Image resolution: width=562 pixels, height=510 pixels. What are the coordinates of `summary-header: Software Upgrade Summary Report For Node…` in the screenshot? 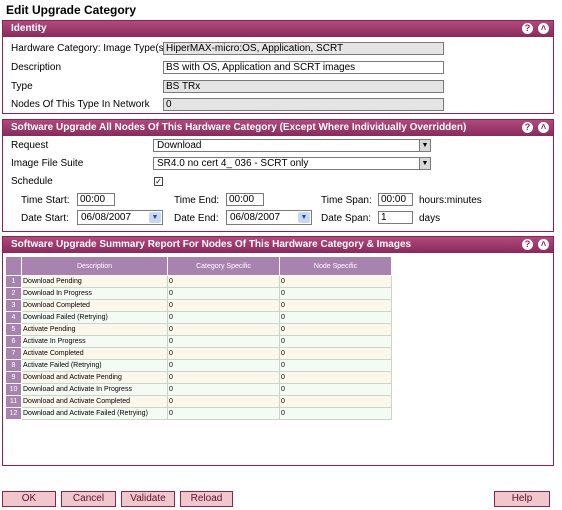 It's located at (278, 245).